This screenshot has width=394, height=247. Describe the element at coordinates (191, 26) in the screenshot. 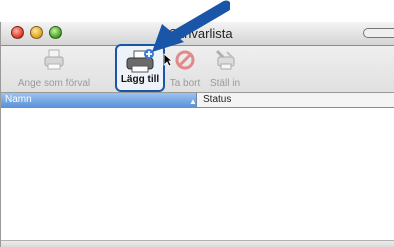

I see `annotation-arrow-icon` at that location.